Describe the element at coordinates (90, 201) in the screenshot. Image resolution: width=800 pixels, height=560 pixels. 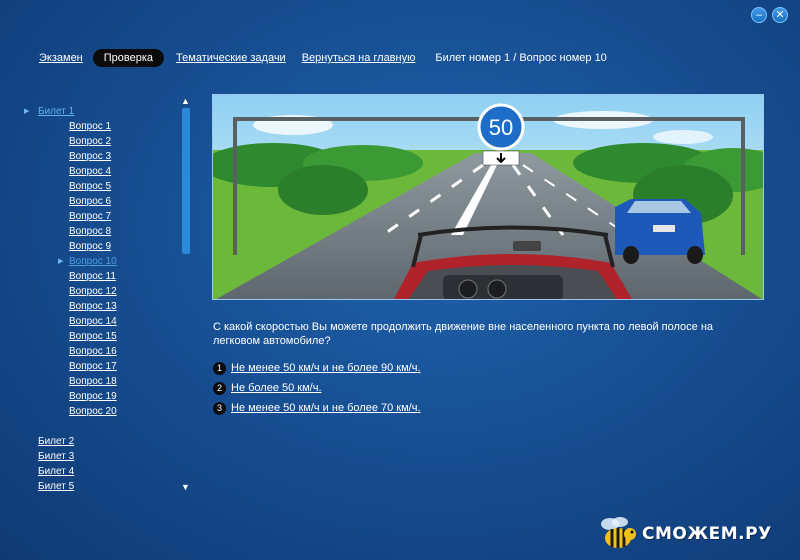
I see `tree-question-label: Вопрос 6` at that location.